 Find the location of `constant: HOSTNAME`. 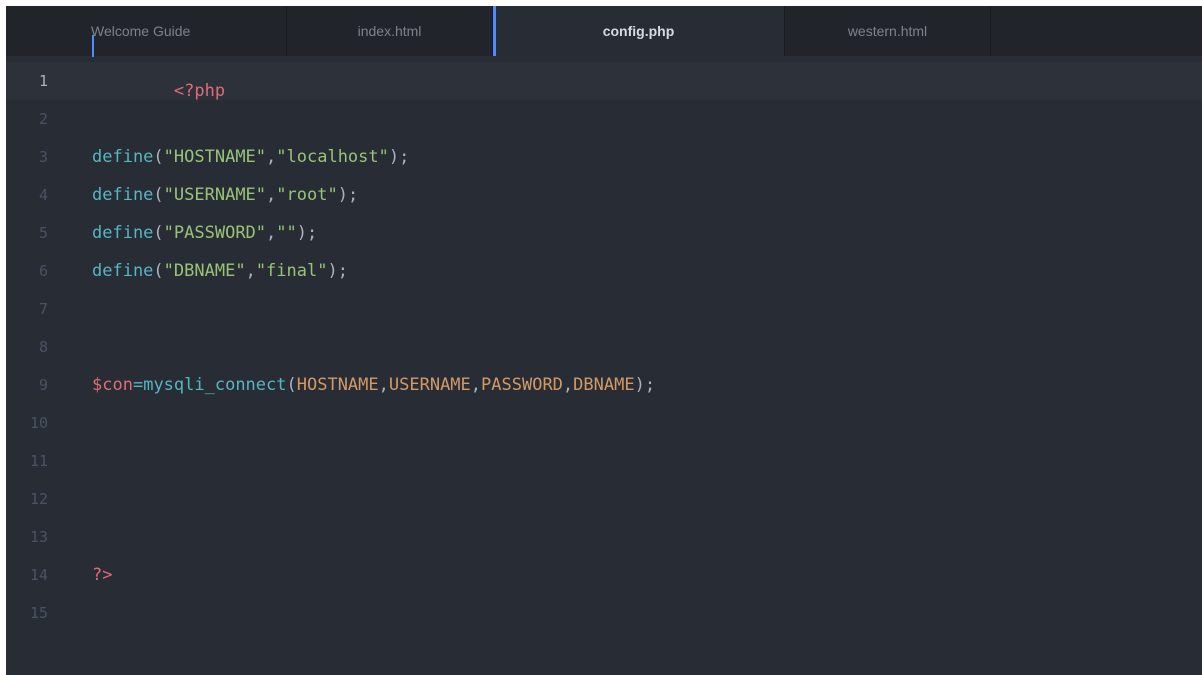

constant: HOSTNAME is located at coordinates (337, 385).